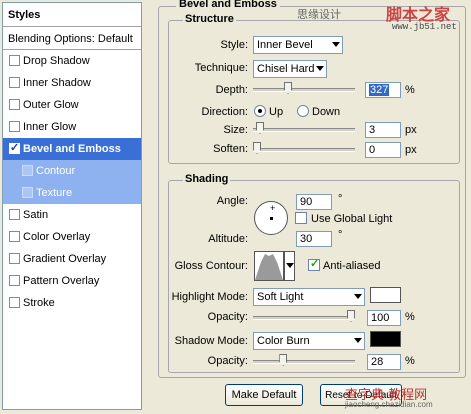 The image size is (471, 414). What do you see at coordinates (14, 280) in the screenshot?
I see `pattern-overlay-checkbox` at bounding box center [14, 280].